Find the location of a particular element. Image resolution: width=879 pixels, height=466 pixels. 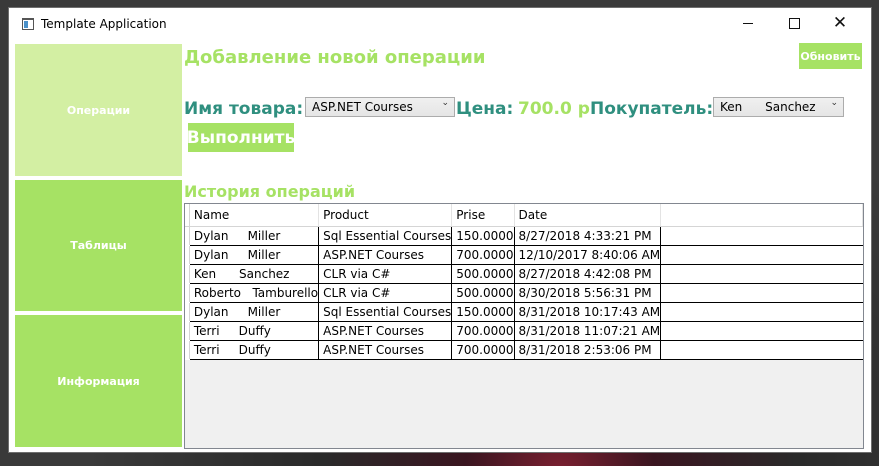

minimize-button is located at coordinates (748, 23).